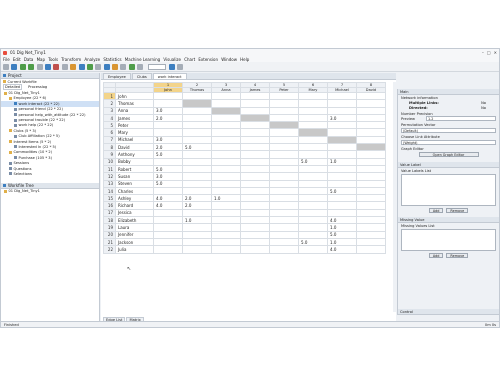  What do you see at coordinates (109, 132) in the screenshot?
I see `row-number: 6` at bounding box center [109, 132].